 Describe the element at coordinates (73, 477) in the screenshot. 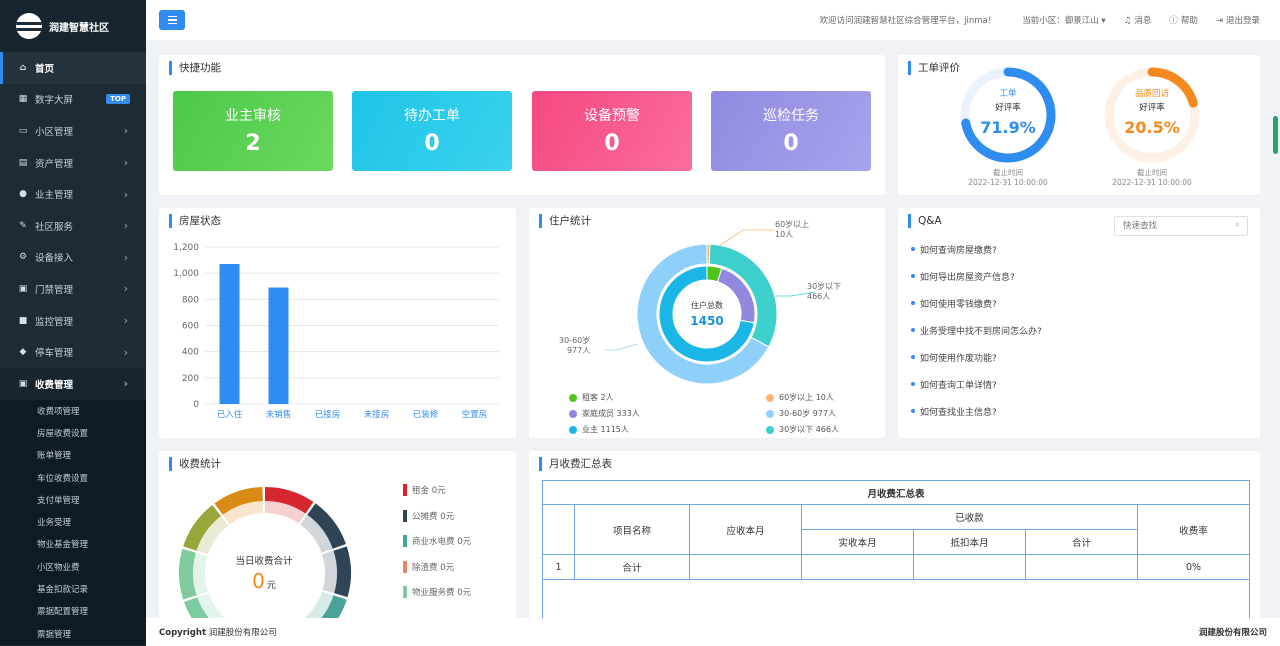

I see `sidebar-subitem: 车位收费设置` at that location.